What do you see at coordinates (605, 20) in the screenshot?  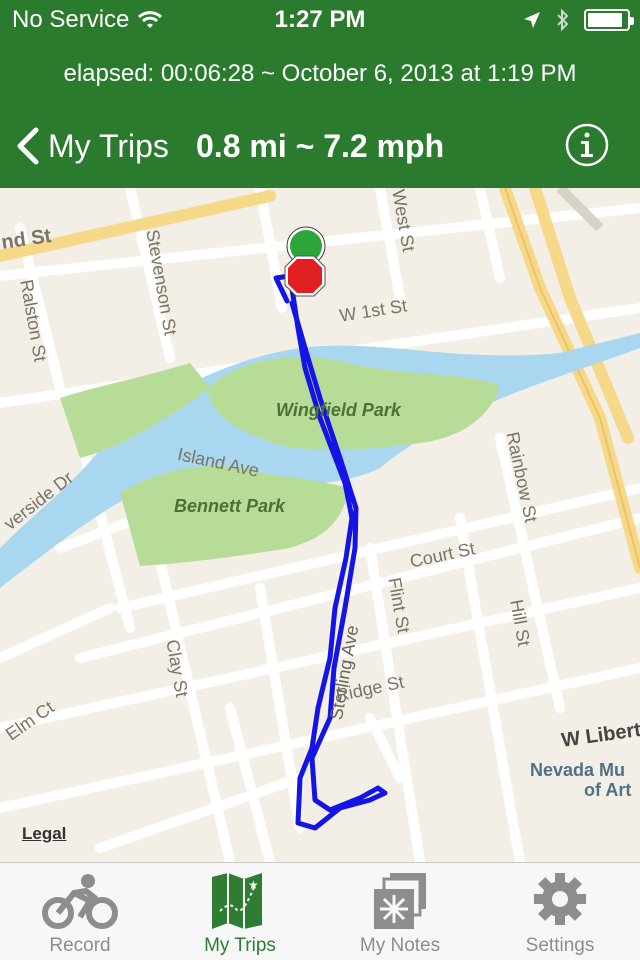 I see `battery-fill` at bounding box center [605, 20].